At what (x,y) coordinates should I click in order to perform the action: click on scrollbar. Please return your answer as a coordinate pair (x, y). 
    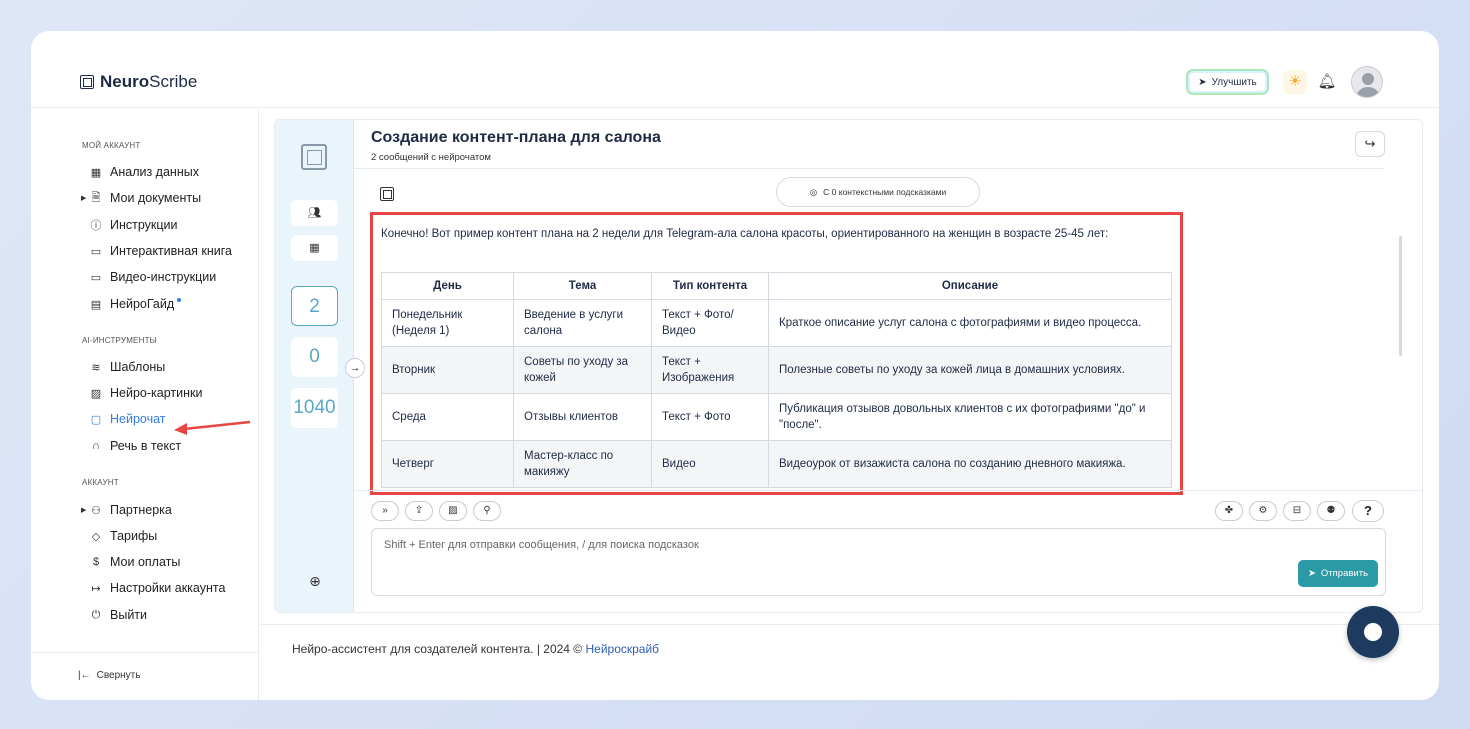
    Looking at the image, I should click on (1400, 296).